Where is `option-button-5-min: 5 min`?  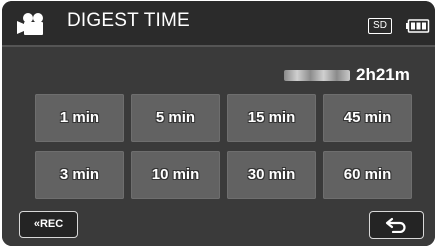
option-button-5-min: 5 min is located at coordinates (175, 118).